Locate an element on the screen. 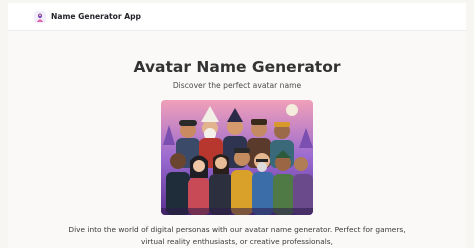 The width and height of the screenshot is (474, 248). page-subtitle: Discover the perfect avatar name is located at coordinates (237, 85).